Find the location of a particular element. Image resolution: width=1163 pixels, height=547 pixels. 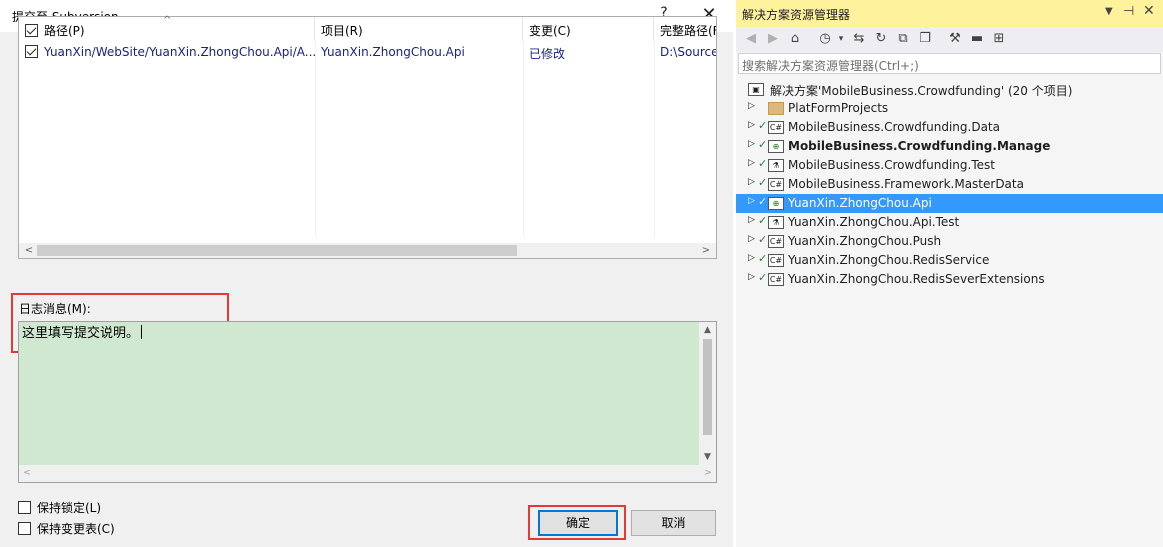

test-project-icon: ⚗ is located at coordinates (776, 165).